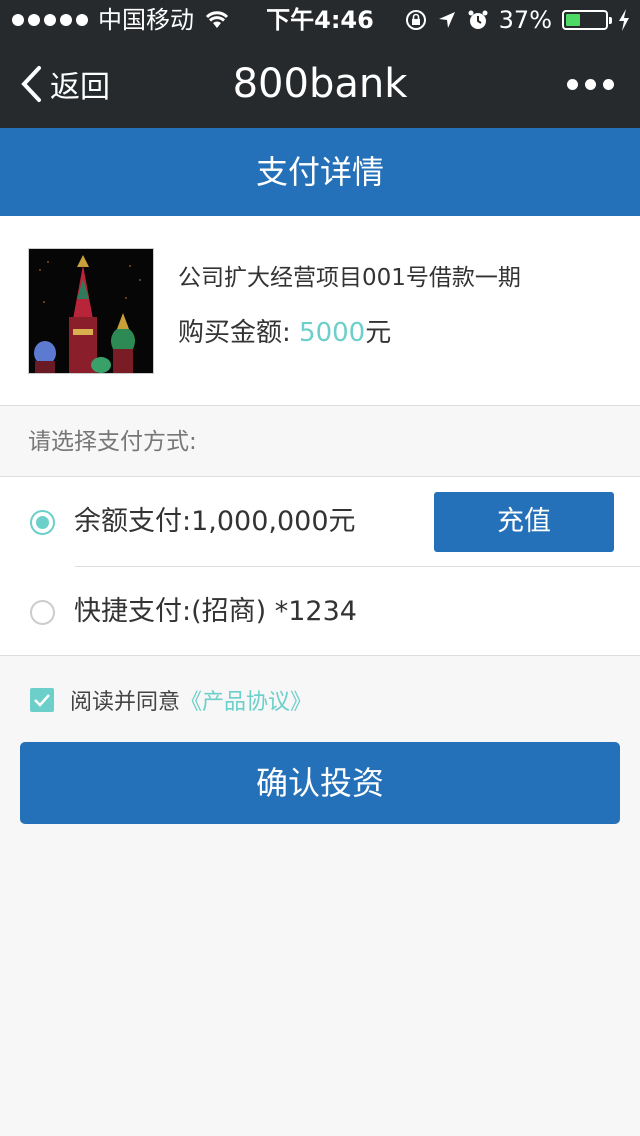 This screenshot has width=640, height=1136. Describe the element at coordinates (446, 20) in the screenshot. I see `location-arrow-icon` at that location.